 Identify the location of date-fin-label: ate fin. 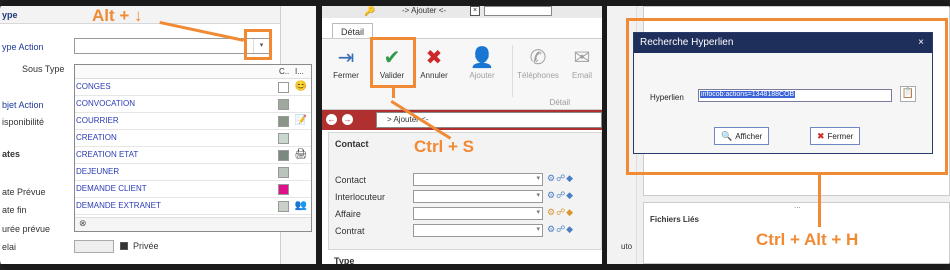
(14, 210).